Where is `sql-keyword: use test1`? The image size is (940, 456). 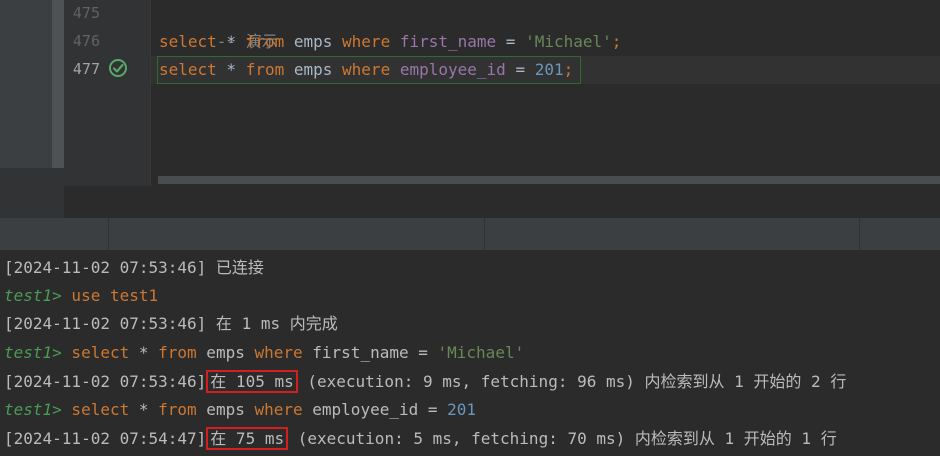 sql-keyword: use test1 is located at coordinates (110, 295).